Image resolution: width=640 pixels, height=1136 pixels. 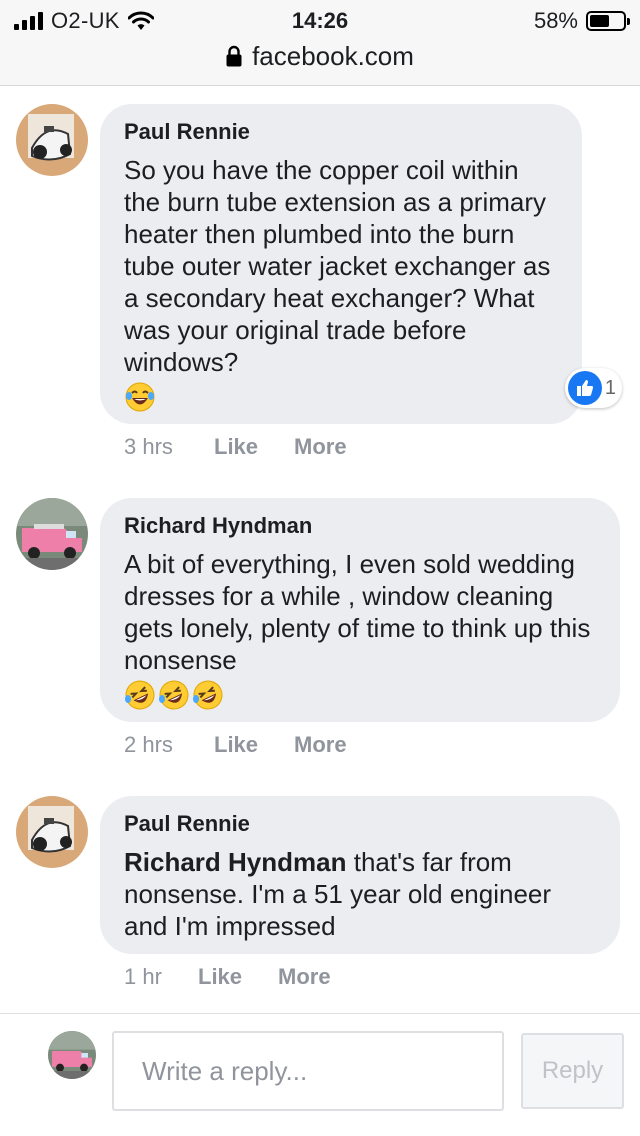 I want to click on browser-top-bar: O2-UK 14:26 58% facebook.com, so click(x=320, y=43).